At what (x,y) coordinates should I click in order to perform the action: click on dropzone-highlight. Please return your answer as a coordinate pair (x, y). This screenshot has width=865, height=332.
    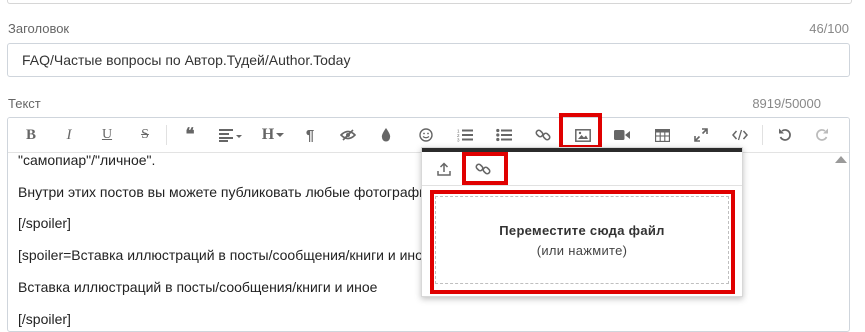
    Looking at the image, I should click on (582, 242).